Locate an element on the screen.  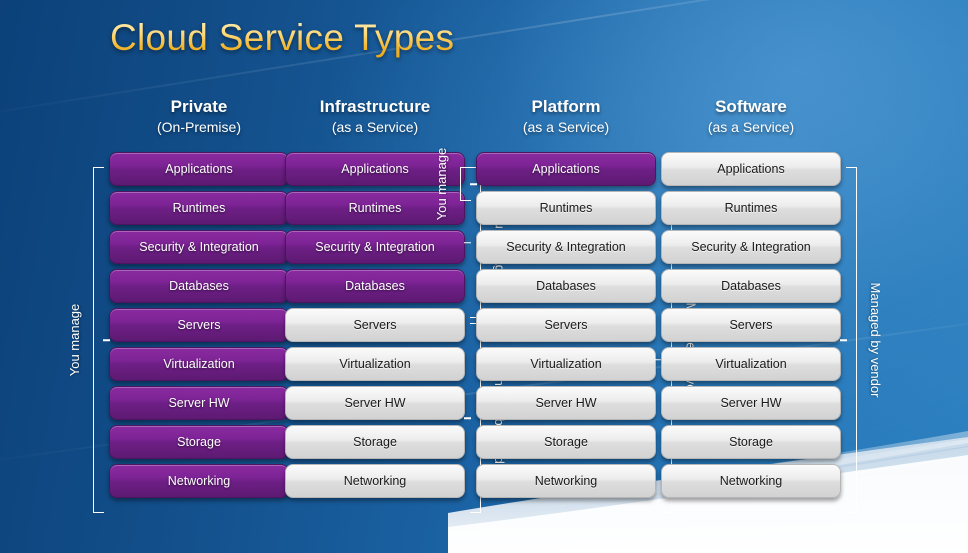
column-header-software: Software (as a Service) is located at coordinates (751, 116).